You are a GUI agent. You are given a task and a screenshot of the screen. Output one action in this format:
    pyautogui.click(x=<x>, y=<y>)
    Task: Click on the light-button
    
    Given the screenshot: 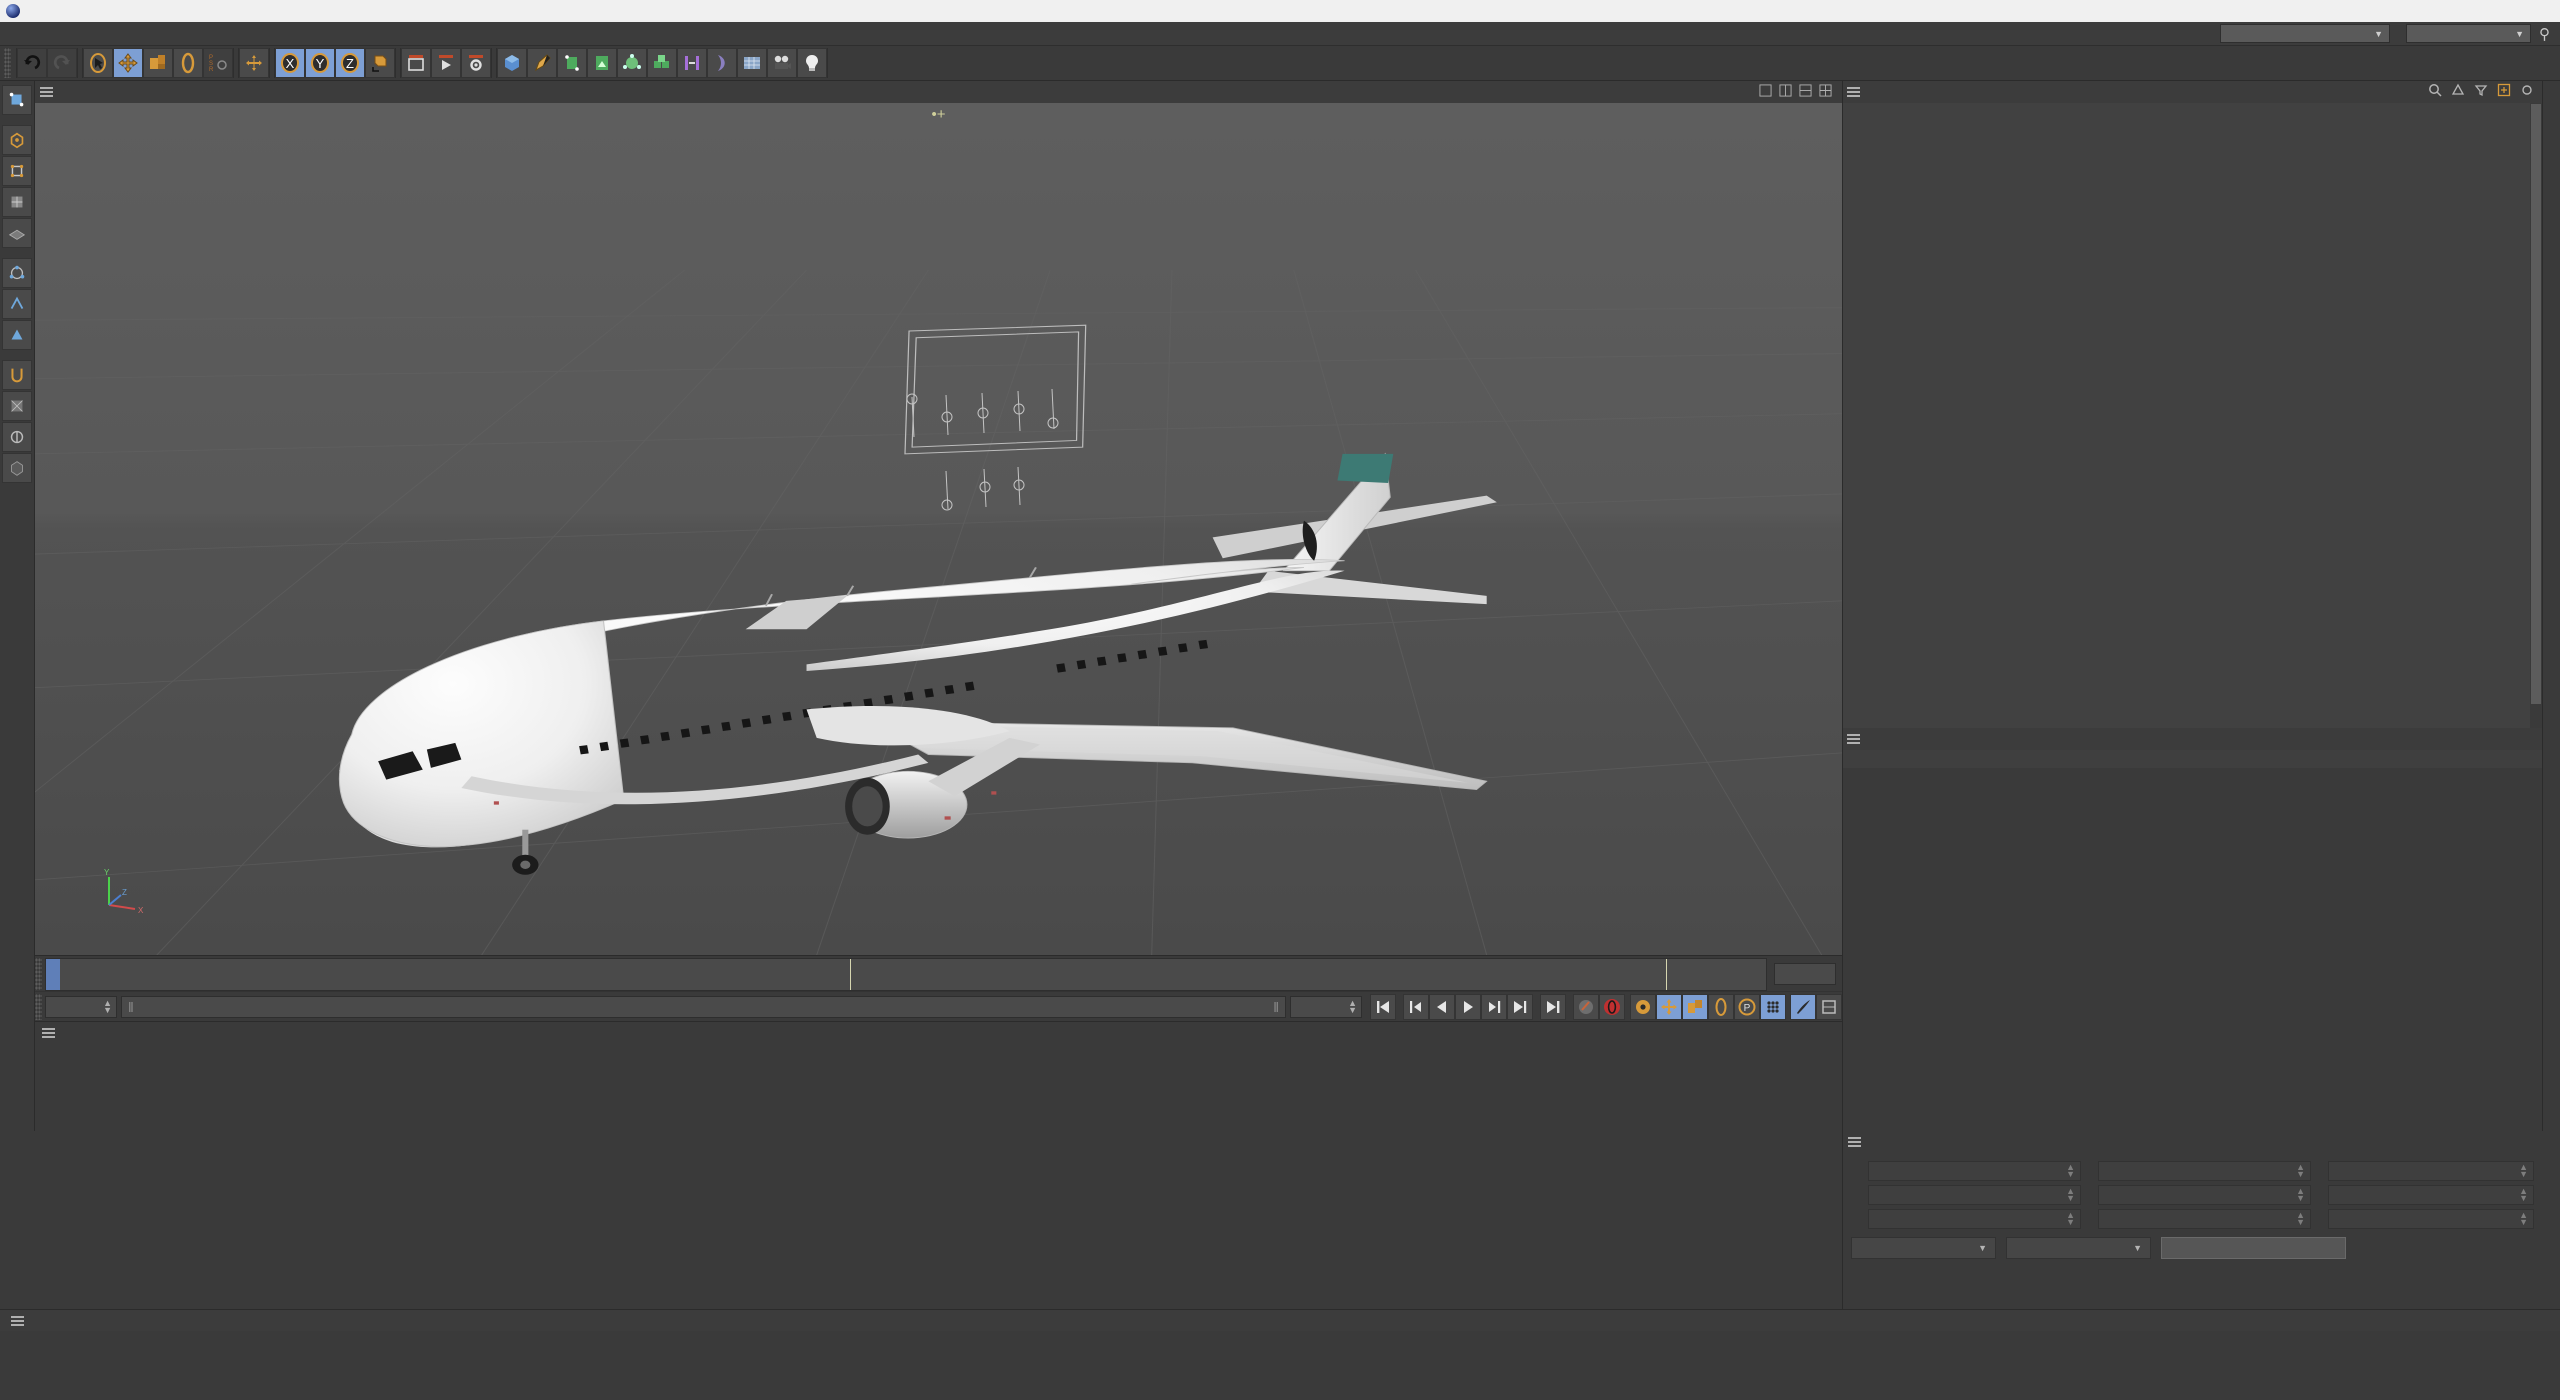 What is the action you would take?
    pyautogui.click(x=812, y=63)
    